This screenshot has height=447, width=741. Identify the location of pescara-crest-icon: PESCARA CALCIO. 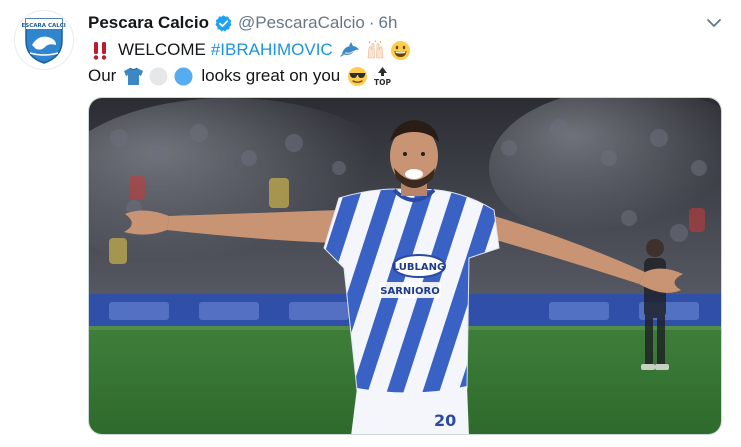
(44, 41).